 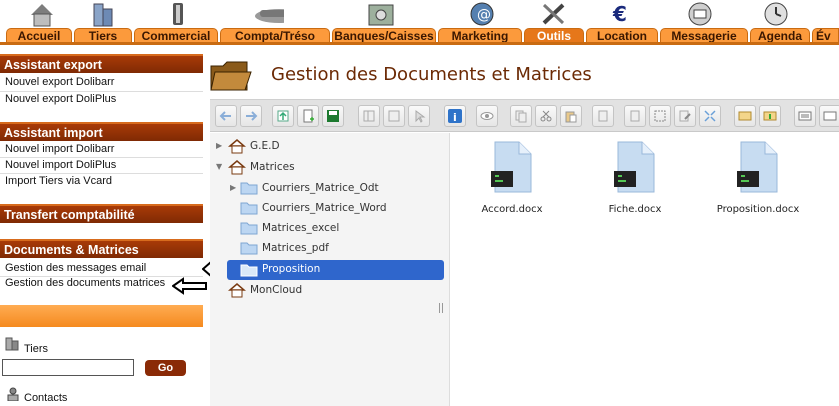 What do you see at coordinates (330, 249) in the screenshot?
I see `tree-item-matrices-pdf: Matrices_pdf` at bounding box center [330, 249].